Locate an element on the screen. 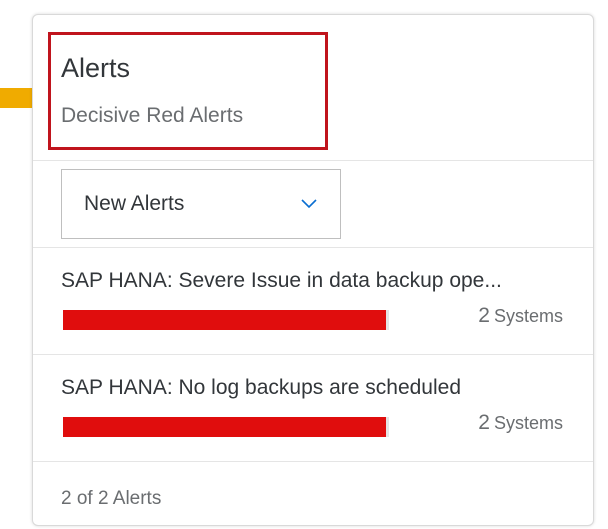  highlight-box is located at coordinates (188, 91).